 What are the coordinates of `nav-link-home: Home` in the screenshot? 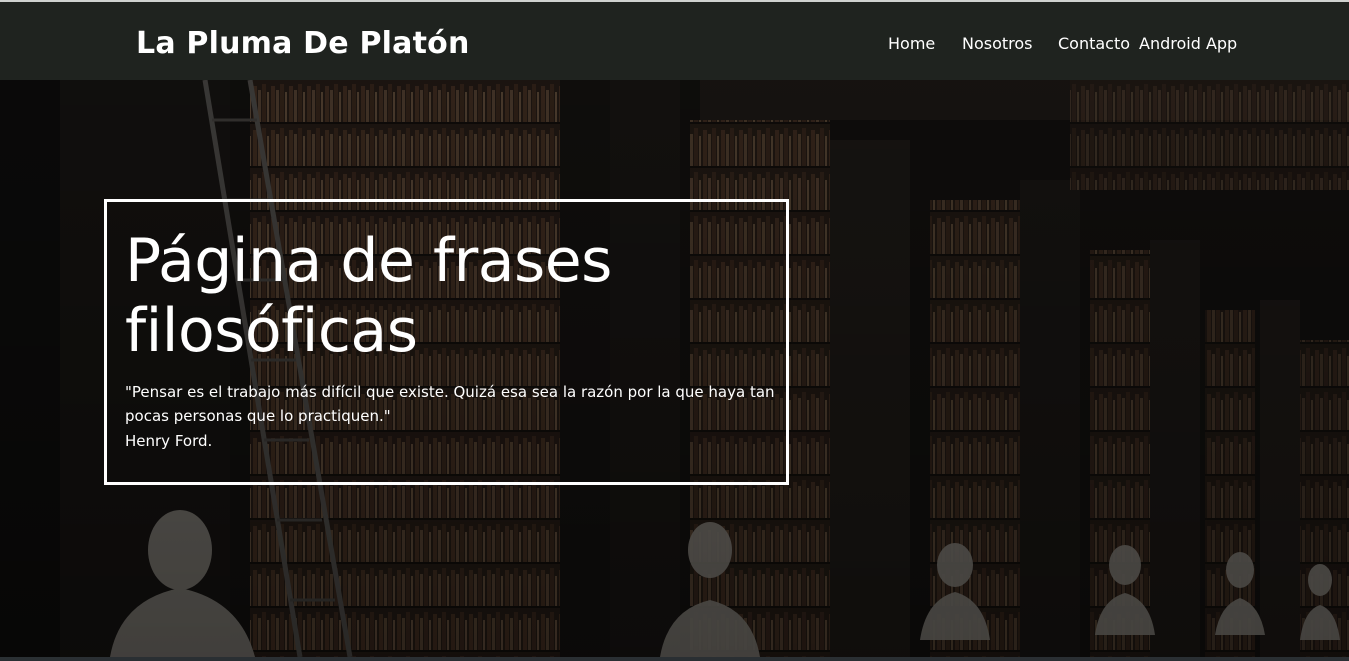 It's located at (911, 43).